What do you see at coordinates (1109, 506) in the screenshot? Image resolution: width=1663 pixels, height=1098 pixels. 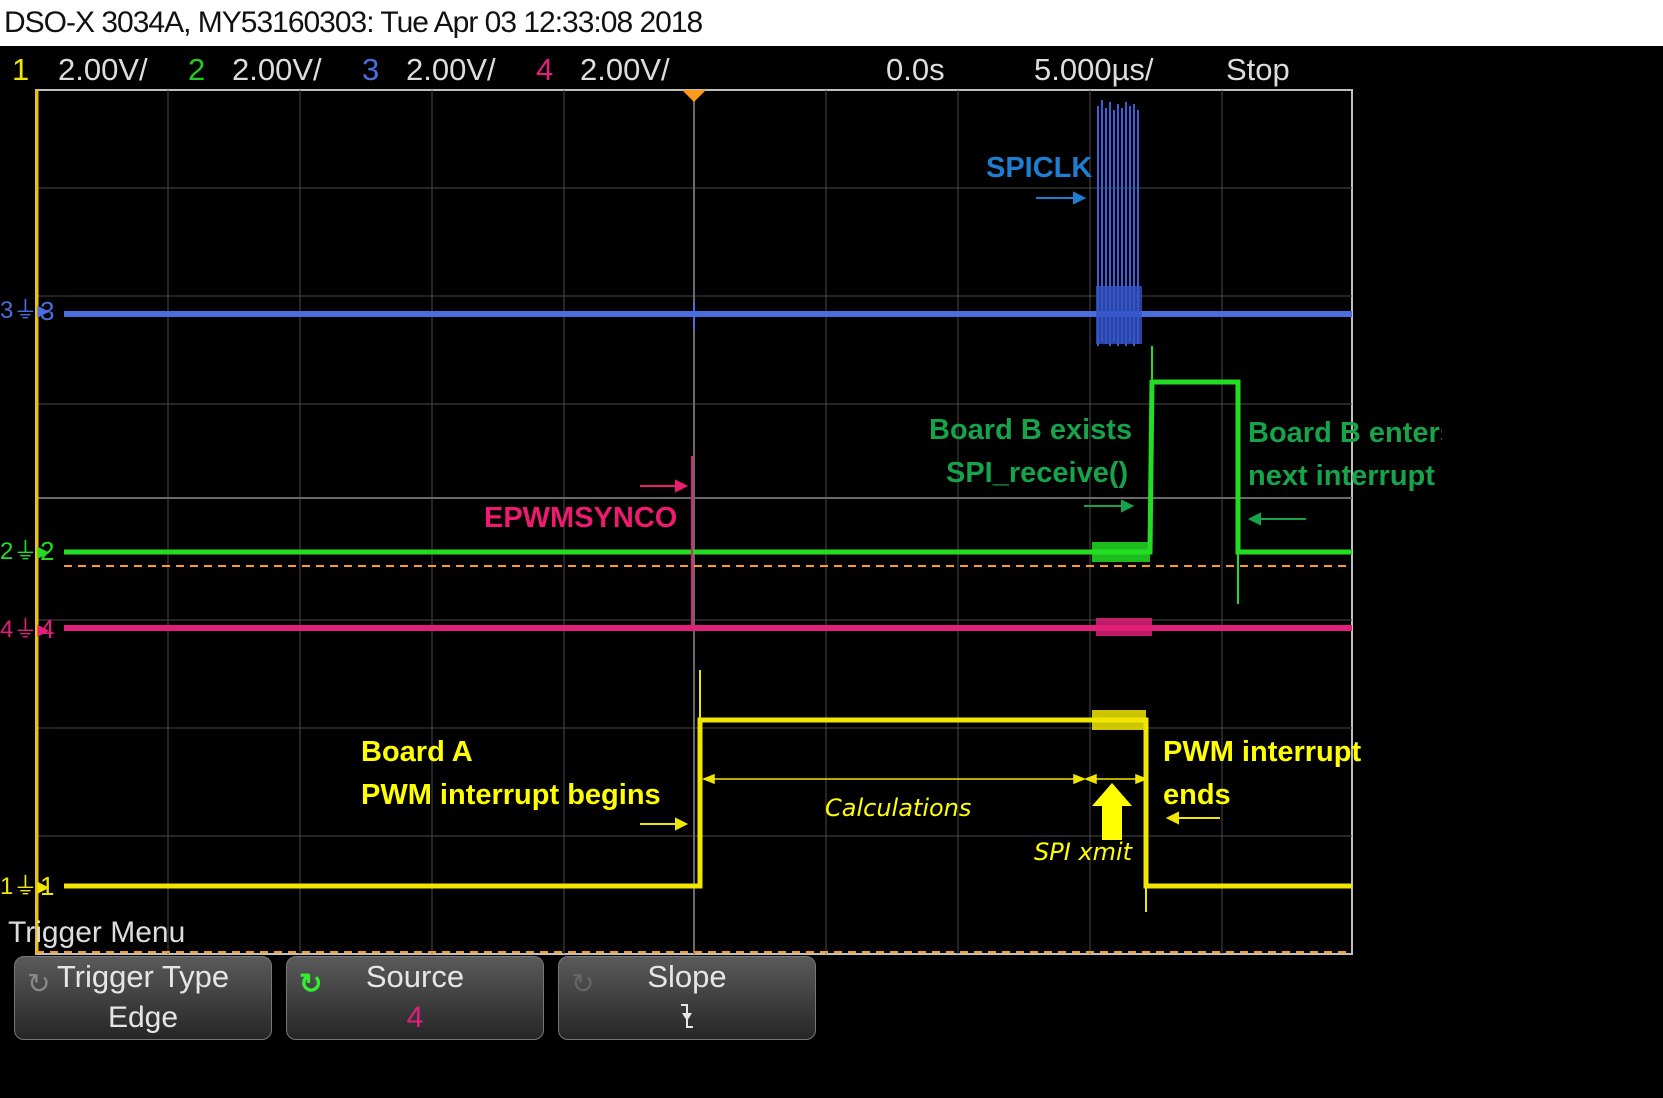 I see `board-b-exists-arrow` at bounding box center [1109, 506].